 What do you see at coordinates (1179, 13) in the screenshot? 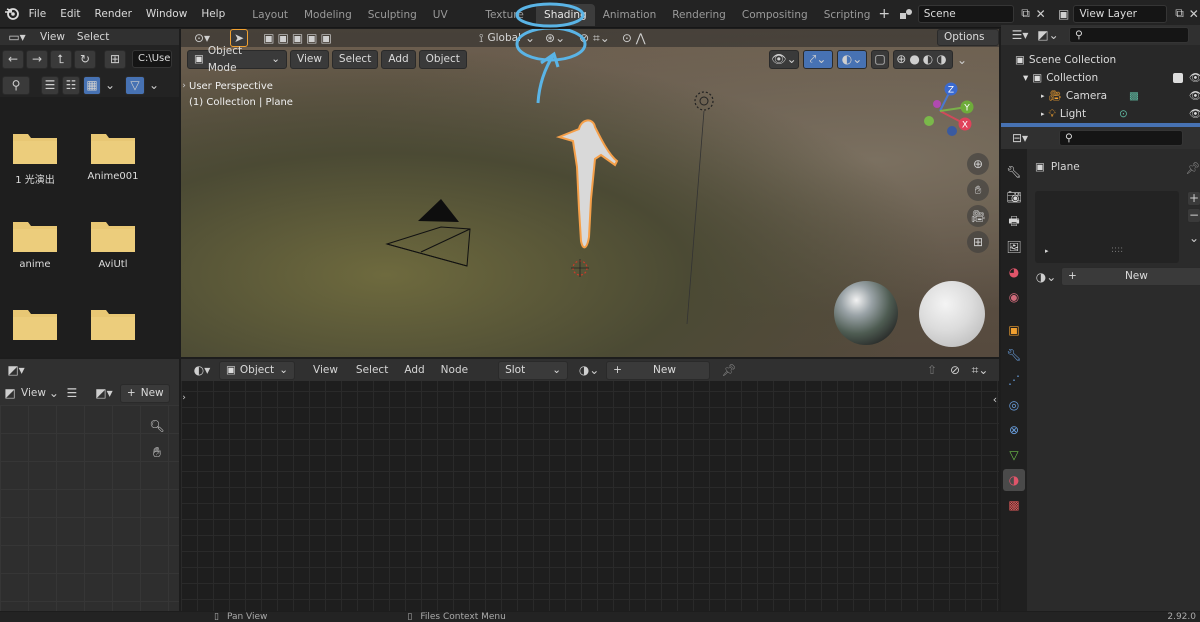
I see `copy-view-layer-icon: ⧉` at bounding box center [1179, 13].